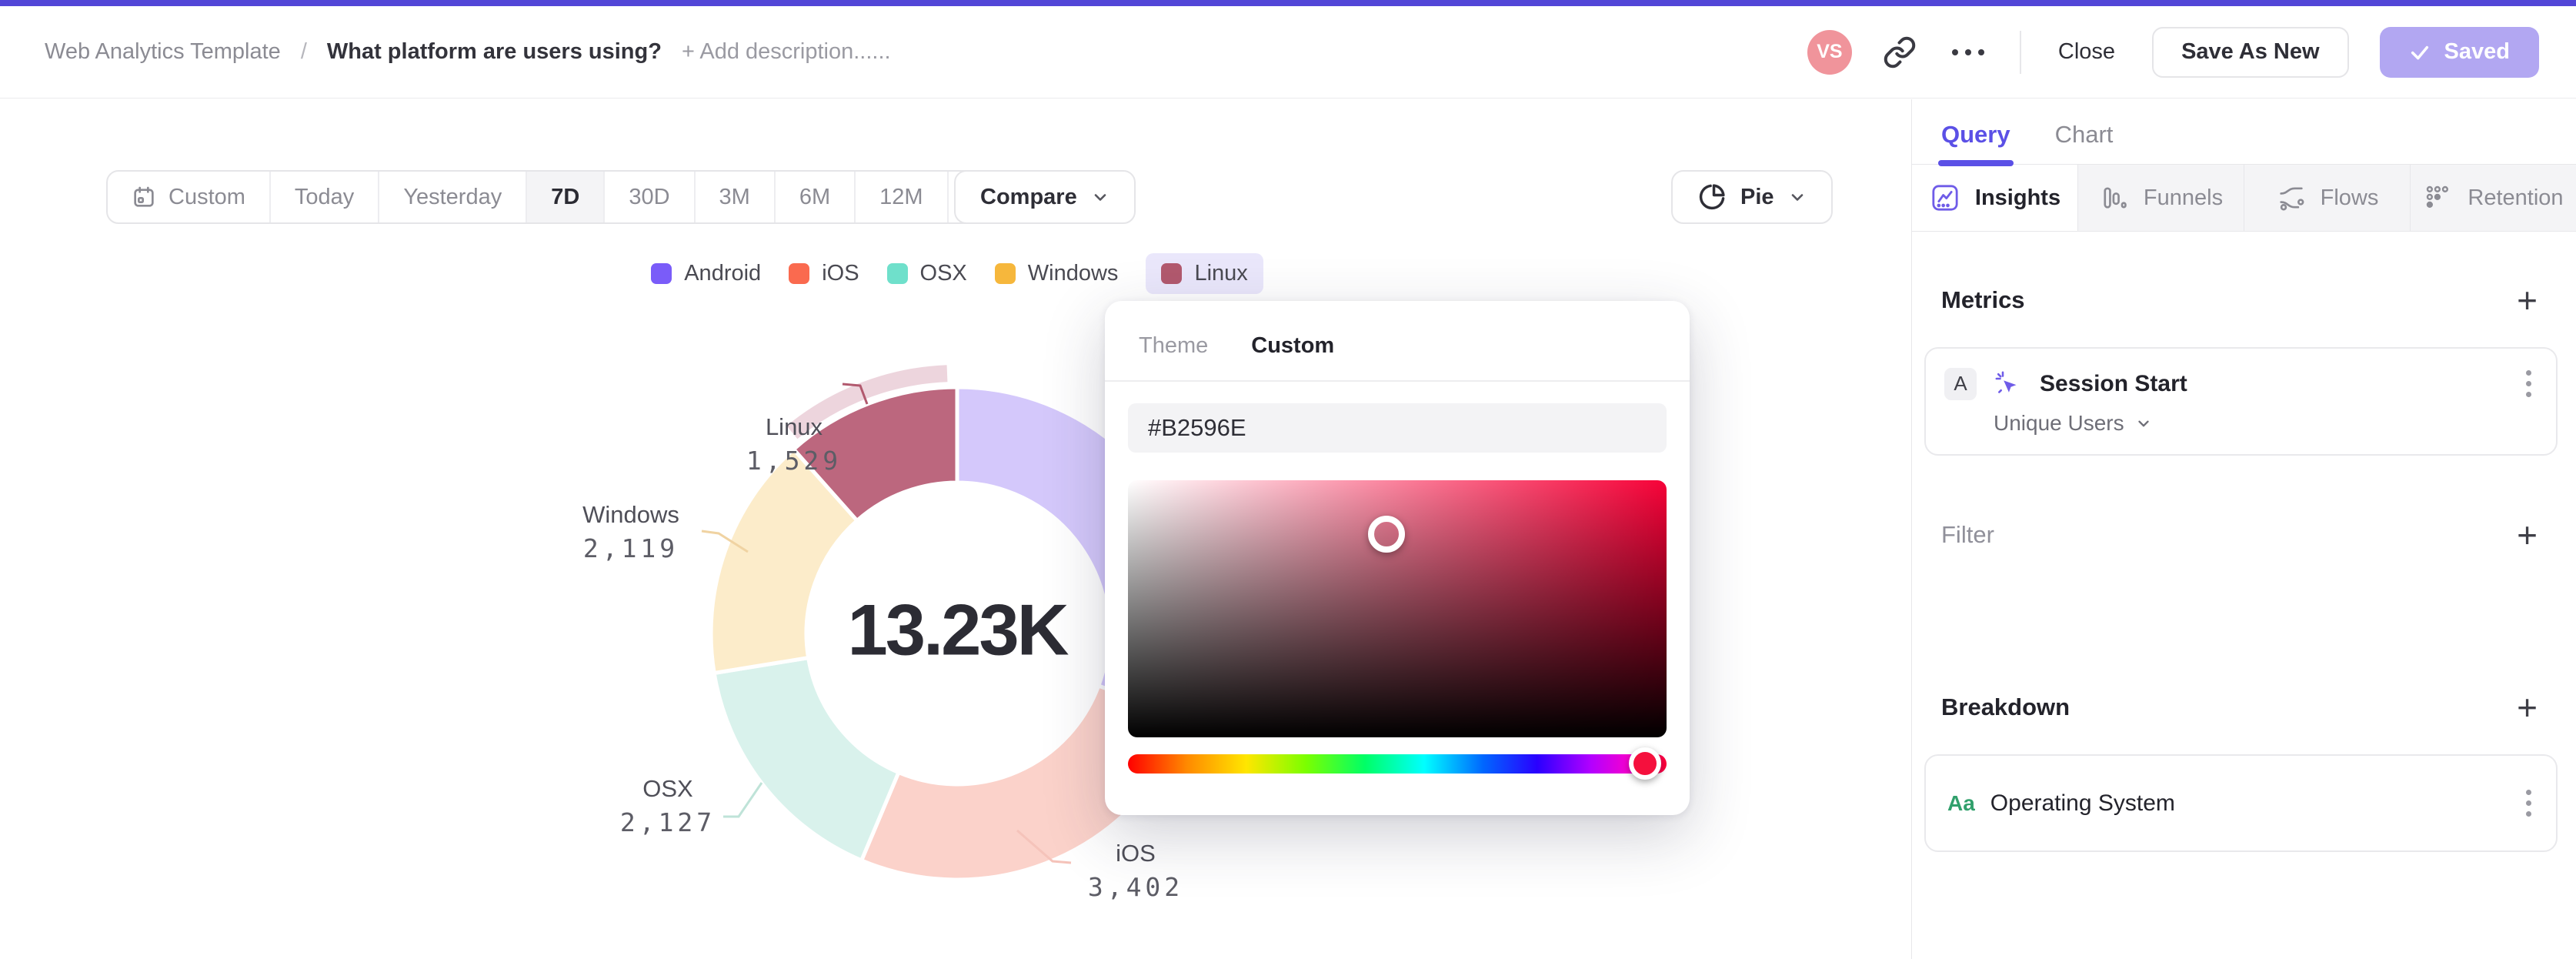 This screenshot has height=959, width=2576. Describe the element at coordinates (1976, 143) in the screenshot. I see `tab-query: Query` at that location.